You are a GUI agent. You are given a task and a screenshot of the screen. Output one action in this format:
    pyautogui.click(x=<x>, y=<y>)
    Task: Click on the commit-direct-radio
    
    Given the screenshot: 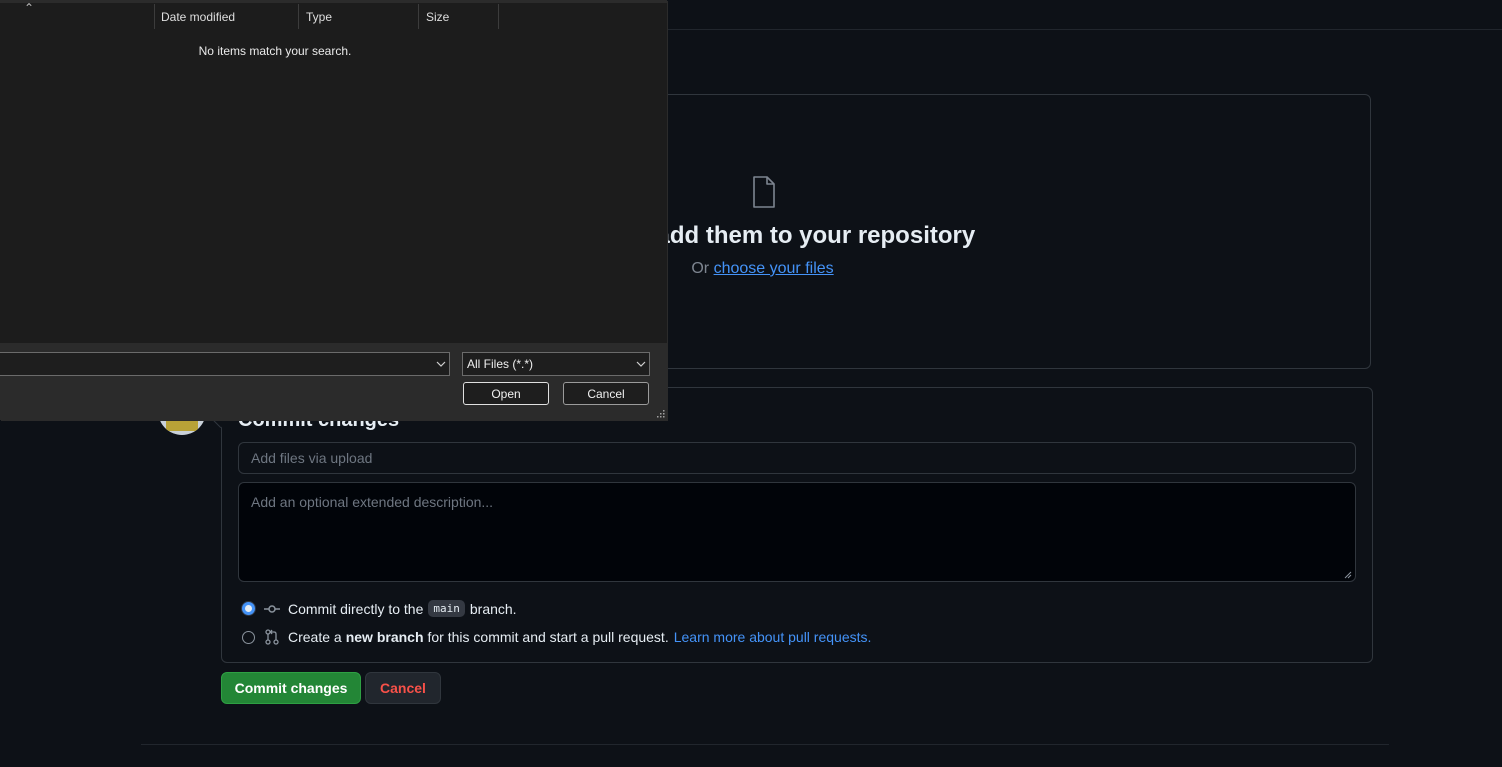 What is the action you would take?
    pyautogui.click(x=248, y=608)
    